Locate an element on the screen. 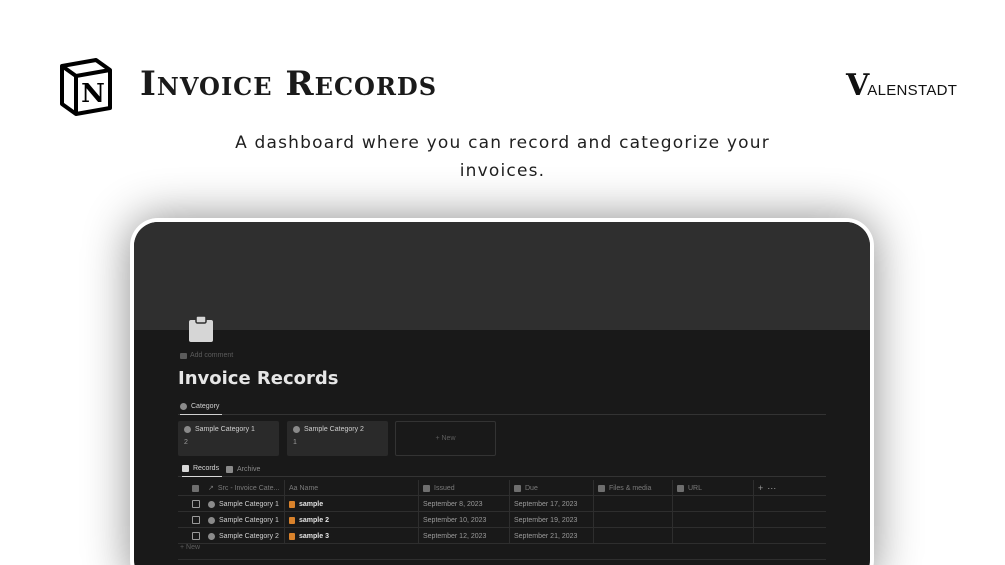 The width and height of the screenshot is (1005, 565). row-issued: September 8, 2023 is located at coordinates (463, 504).